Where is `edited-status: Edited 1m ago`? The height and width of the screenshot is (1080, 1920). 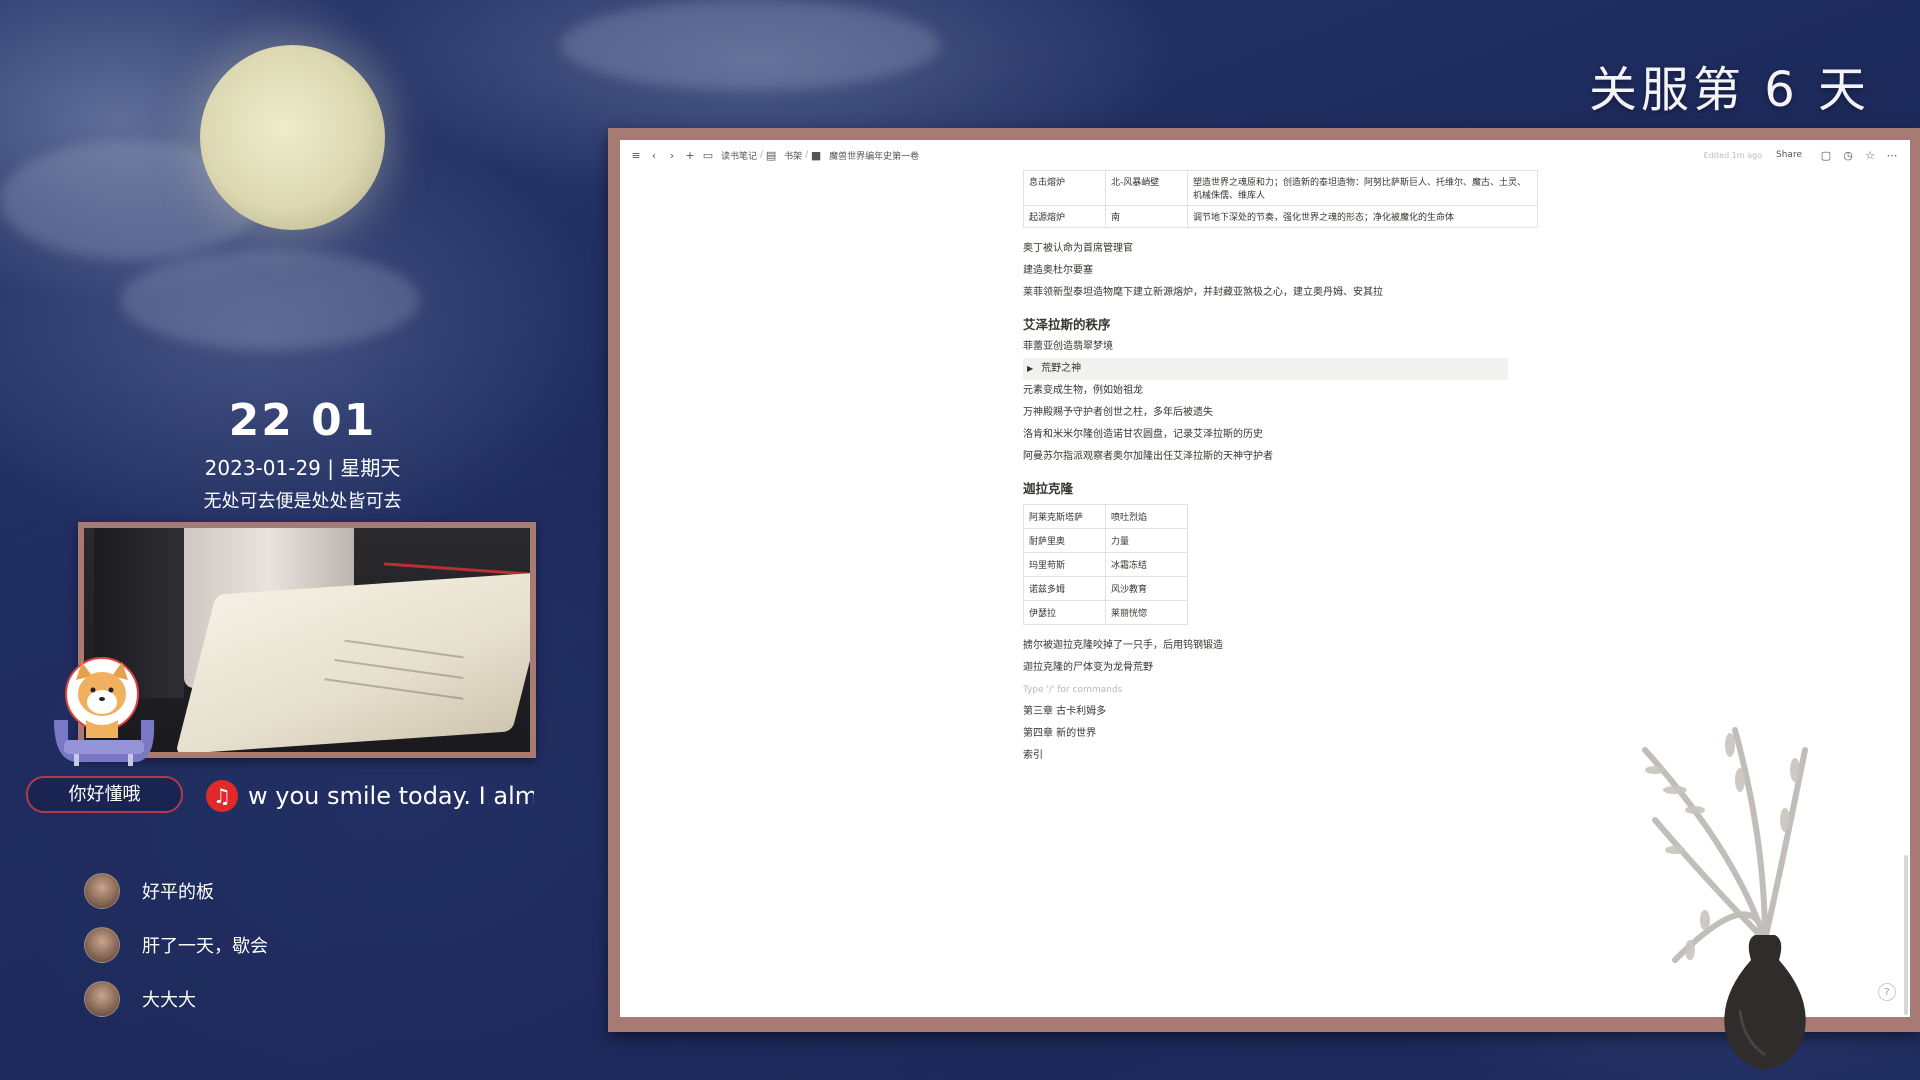 edited-status: Edited 1m ago is located at coordinates (1733, 155).